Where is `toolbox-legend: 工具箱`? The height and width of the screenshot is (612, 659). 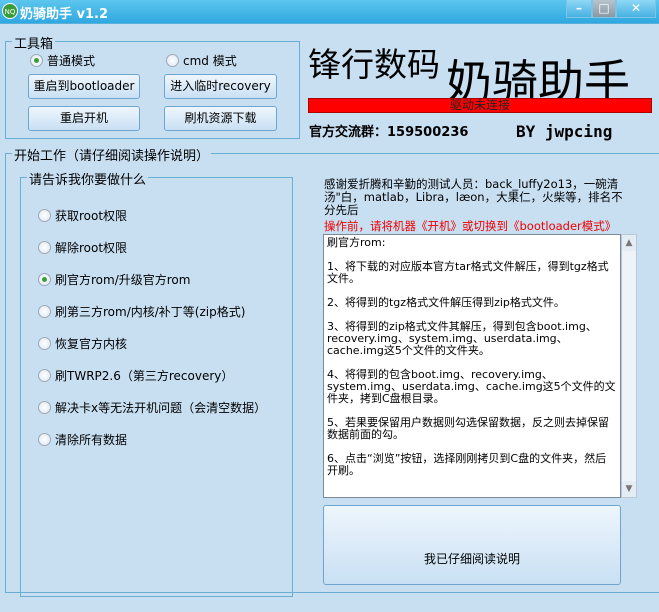
toolbox-legend: 工具箱 is located at coordinates (34, 42).